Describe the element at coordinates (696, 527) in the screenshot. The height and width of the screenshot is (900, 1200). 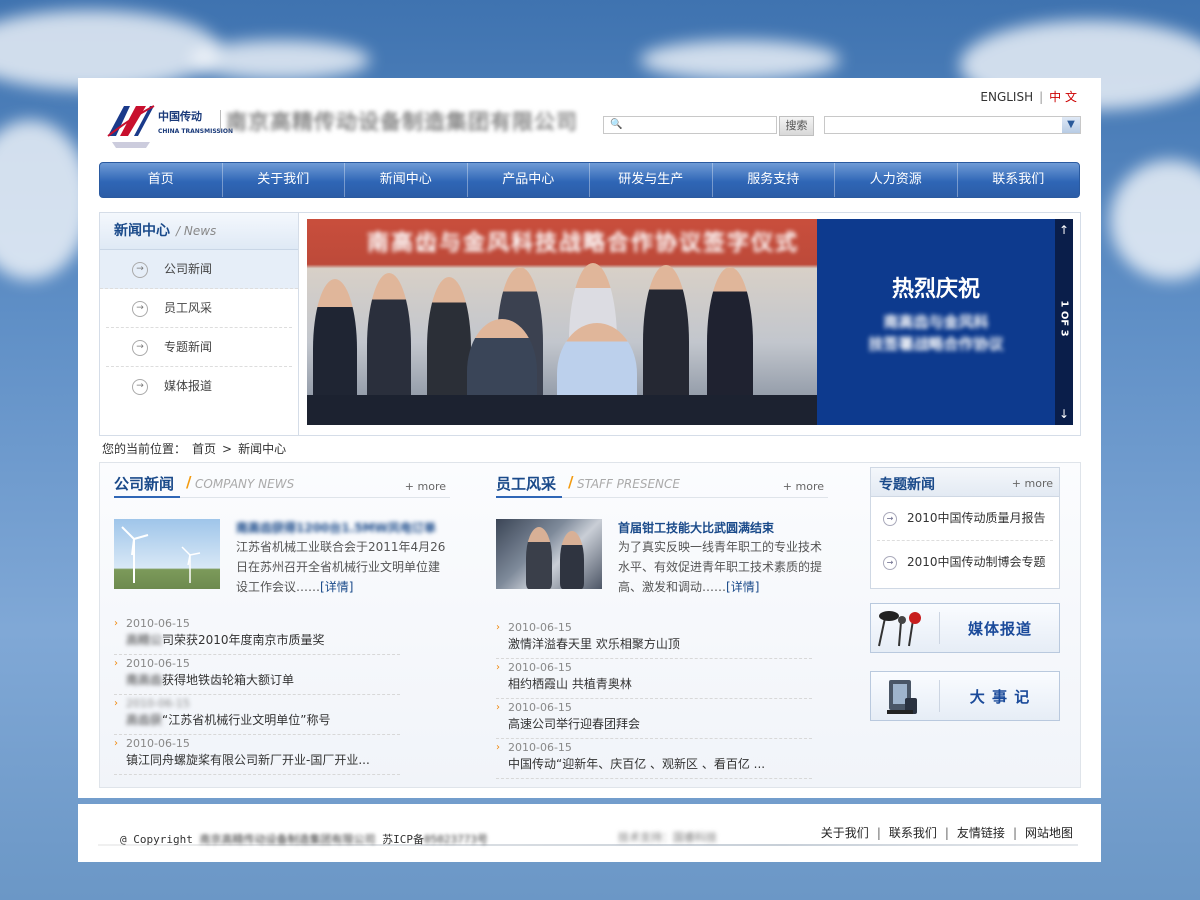
I see `feature-staff-title: 首届钳工技能大比武圆满结束` at that location.